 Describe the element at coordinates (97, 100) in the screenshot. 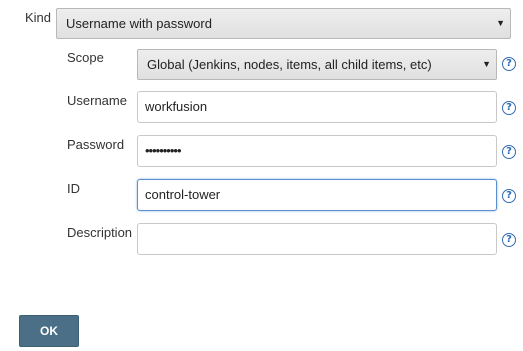

I see `username-label: Username` at that location.